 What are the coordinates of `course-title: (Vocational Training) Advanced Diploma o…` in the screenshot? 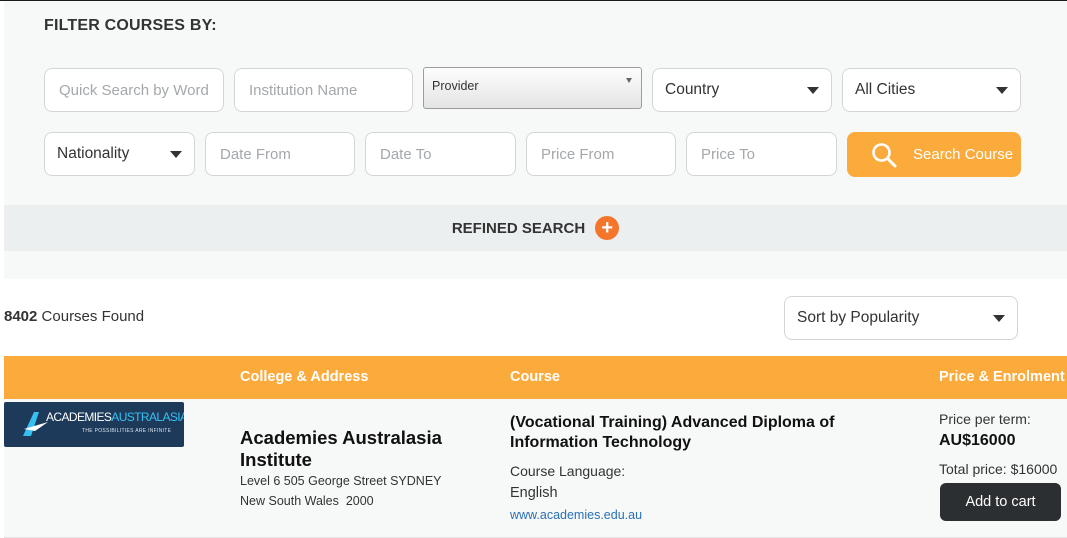 It's located at (690, 433).